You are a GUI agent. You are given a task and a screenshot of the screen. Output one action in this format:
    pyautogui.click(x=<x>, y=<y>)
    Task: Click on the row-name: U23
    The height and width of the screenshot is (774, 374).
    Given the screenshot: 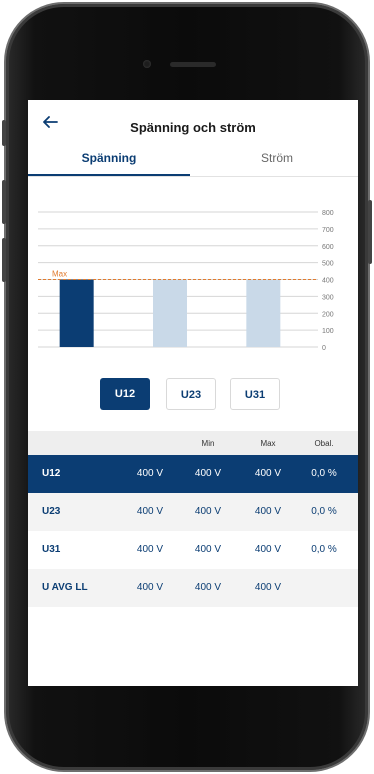 What is the action you would take?
    pyautogui.click(x=51, y=511)
    